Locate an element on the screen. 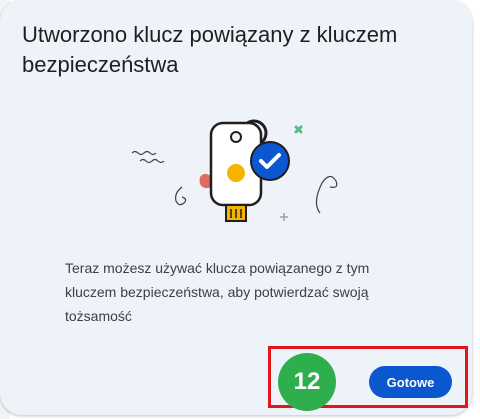  decorative-grey-sparkle is located at coordinates (284, 217).